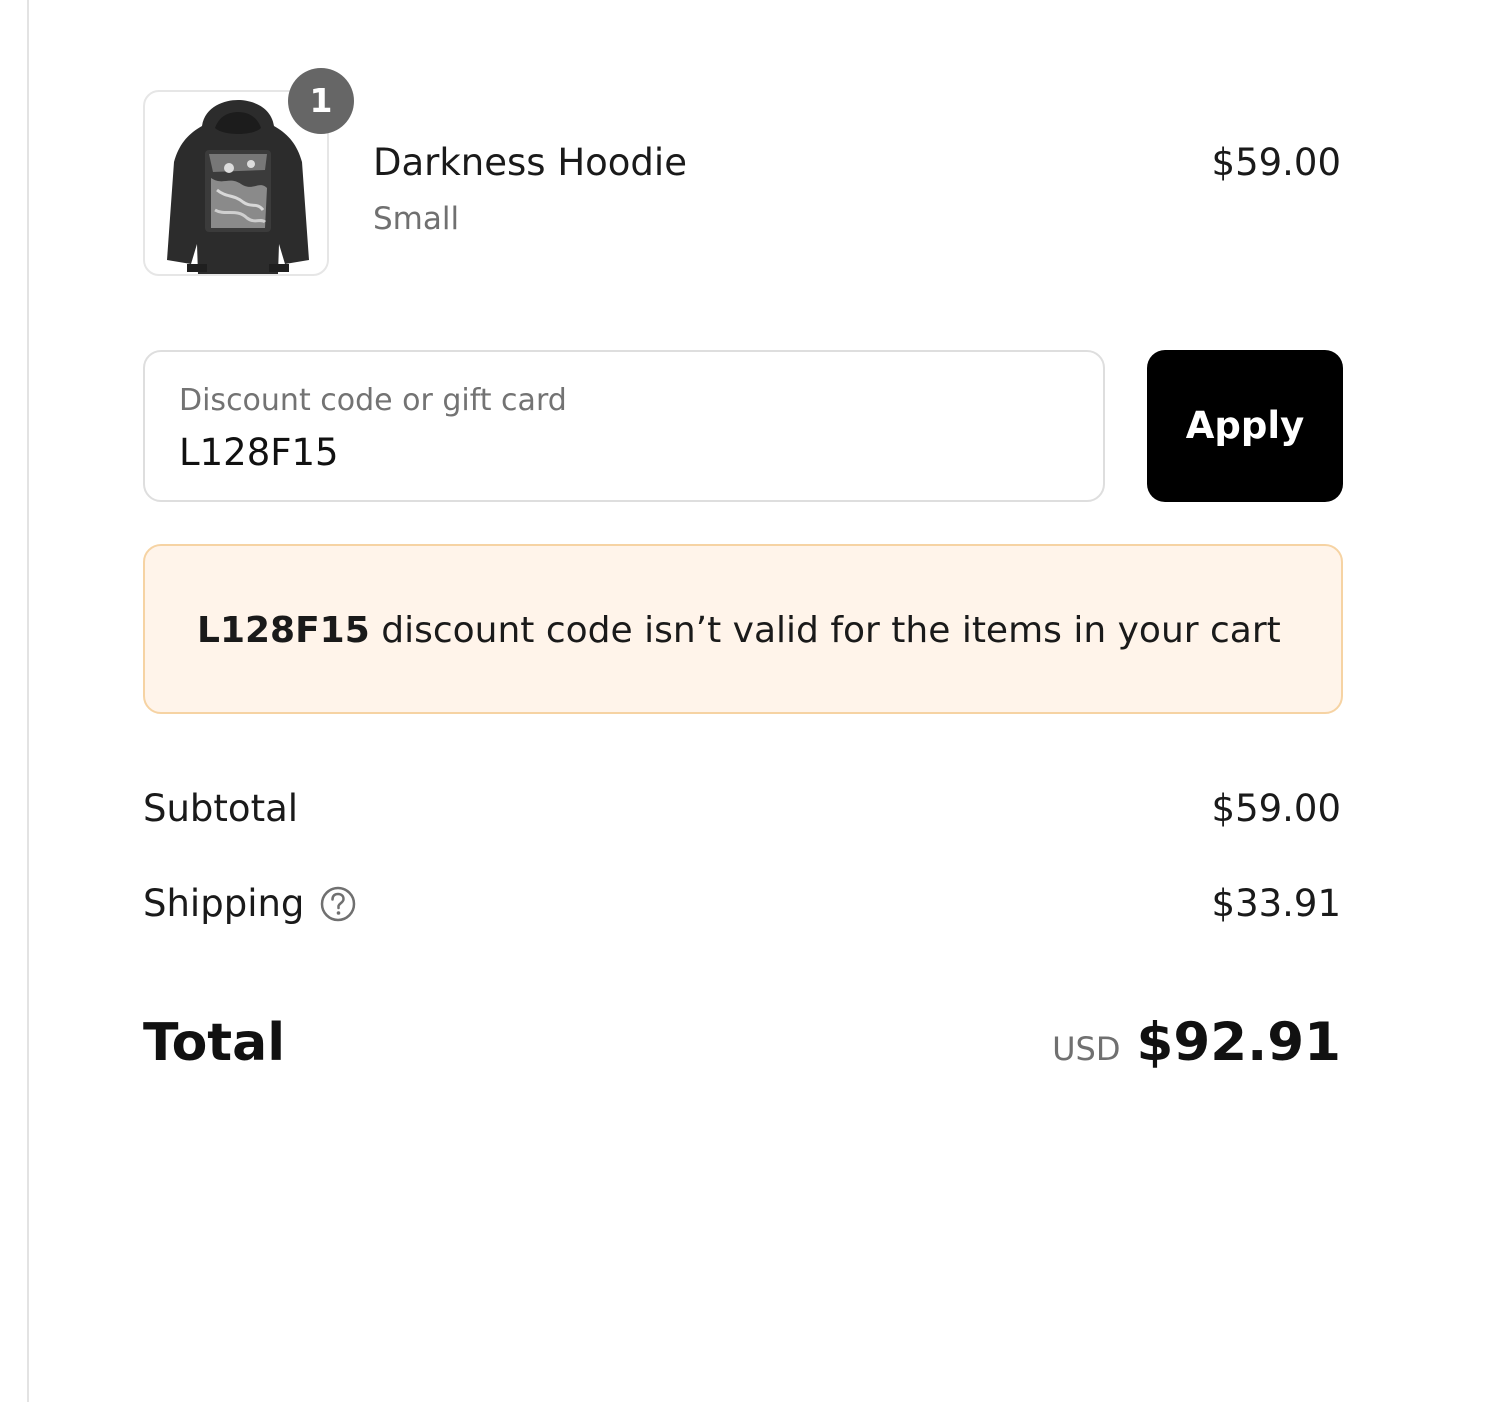 This screenshot has height=1402, width=1500. I want to click on subtotal-value: $59.00, so click(1276, 808).